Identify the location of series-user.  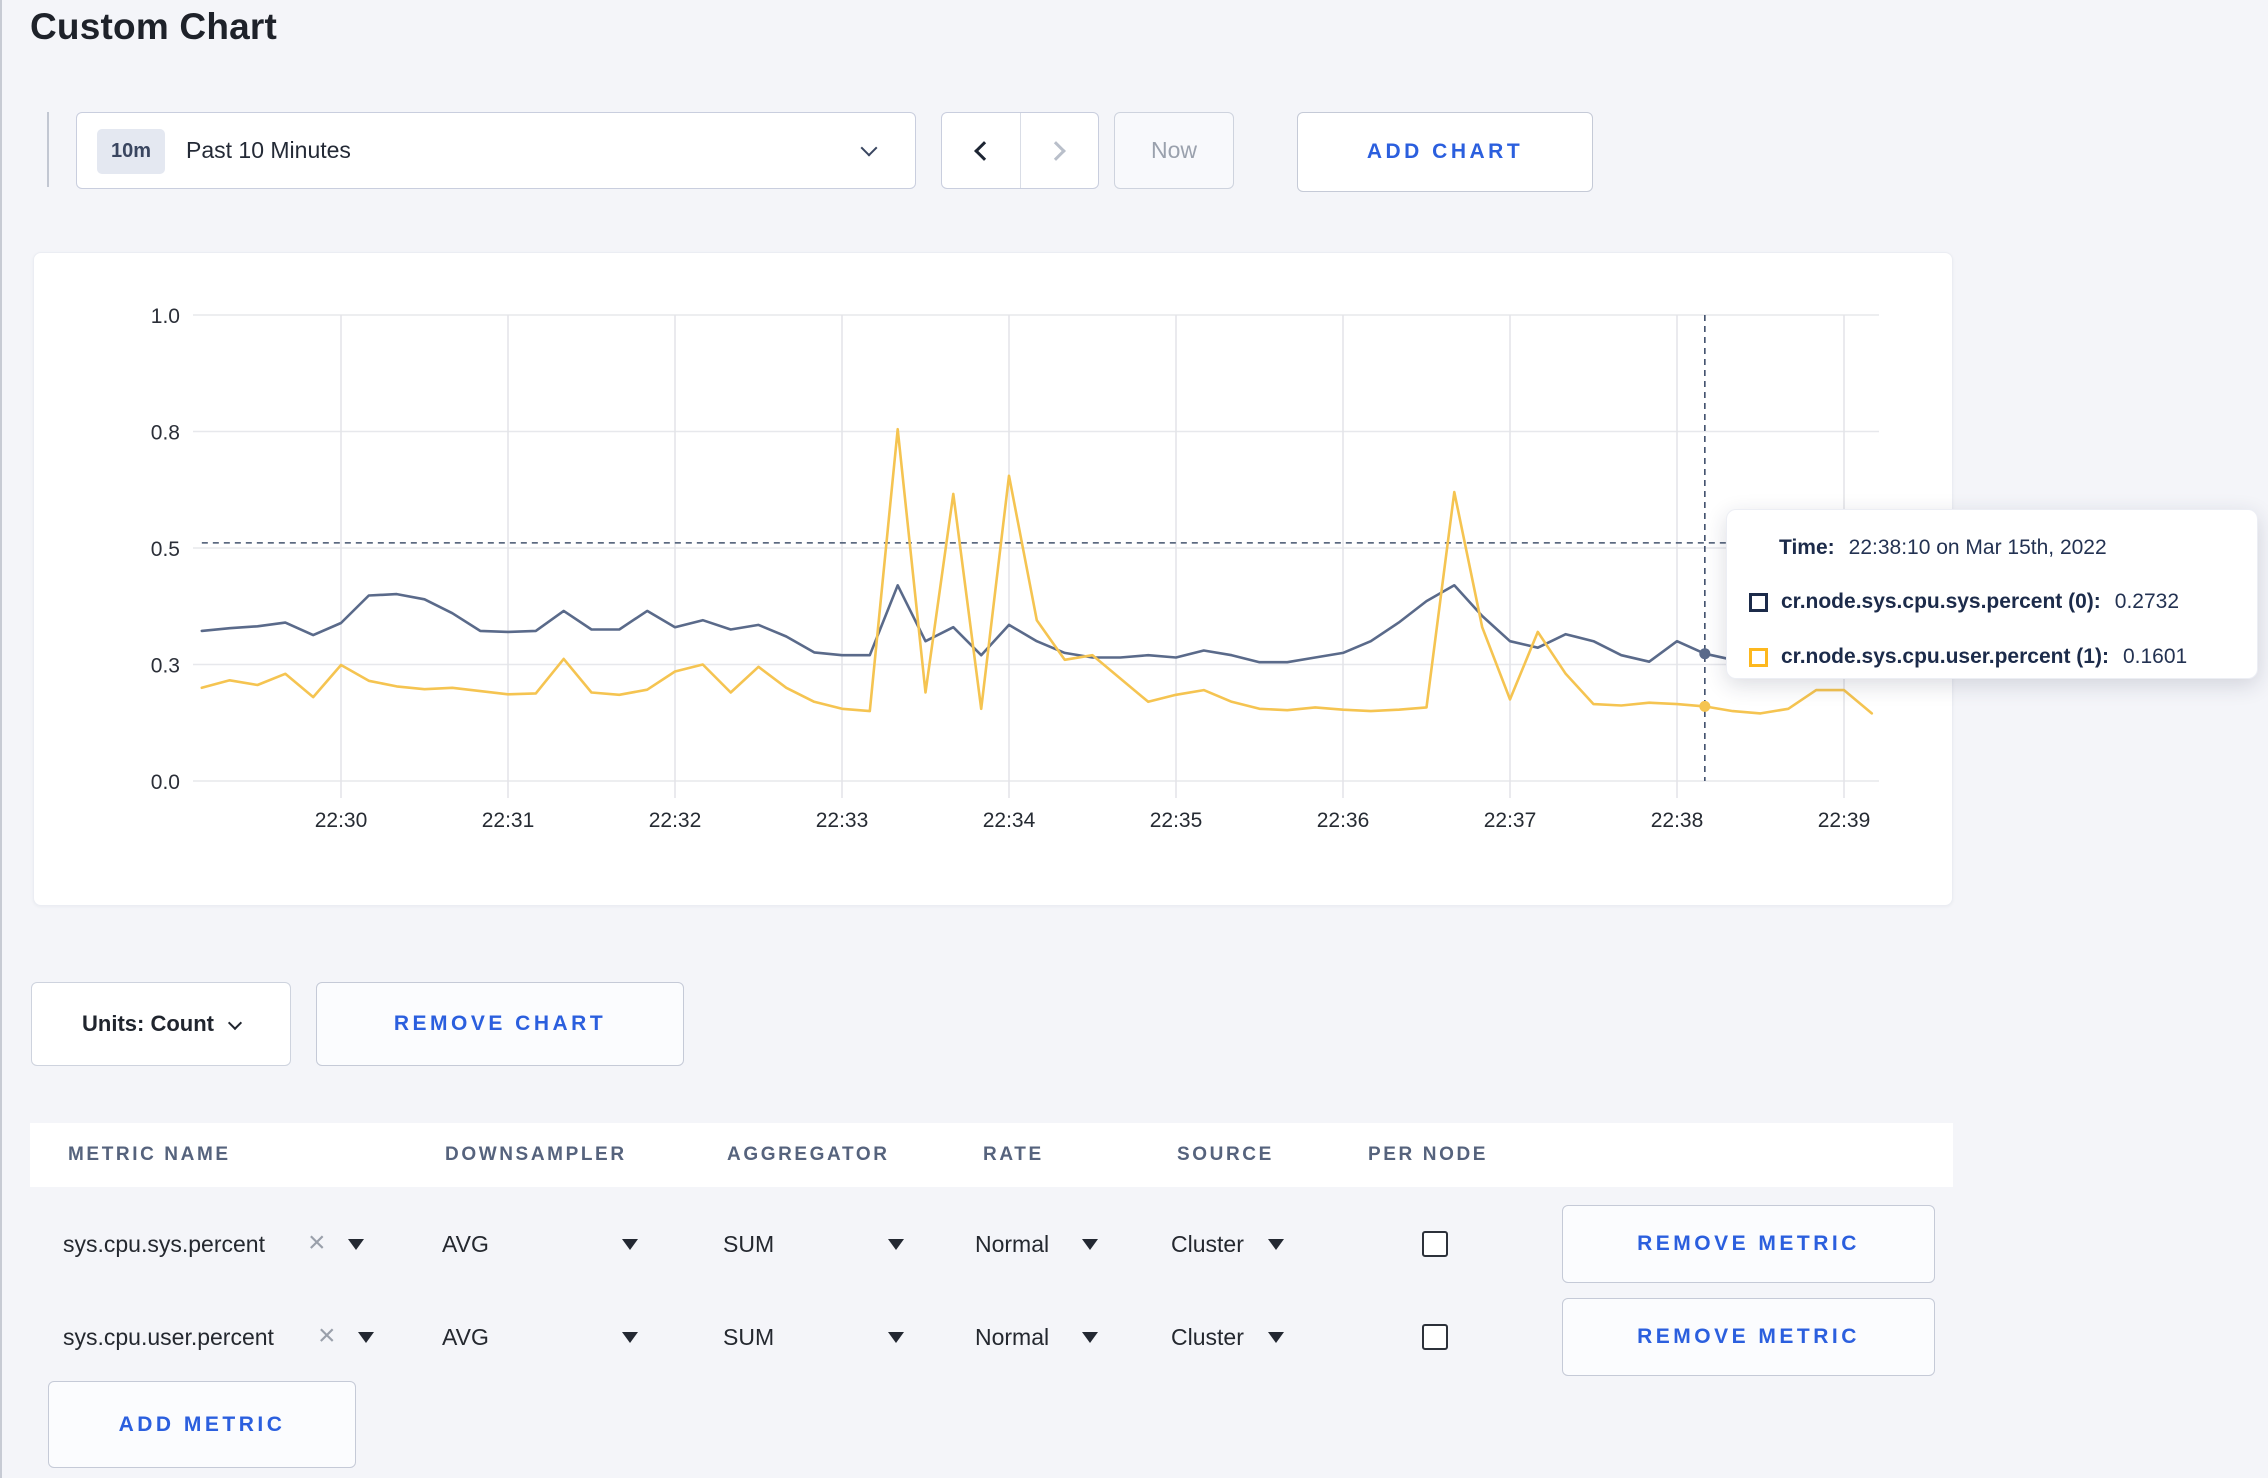
(1037, 571).